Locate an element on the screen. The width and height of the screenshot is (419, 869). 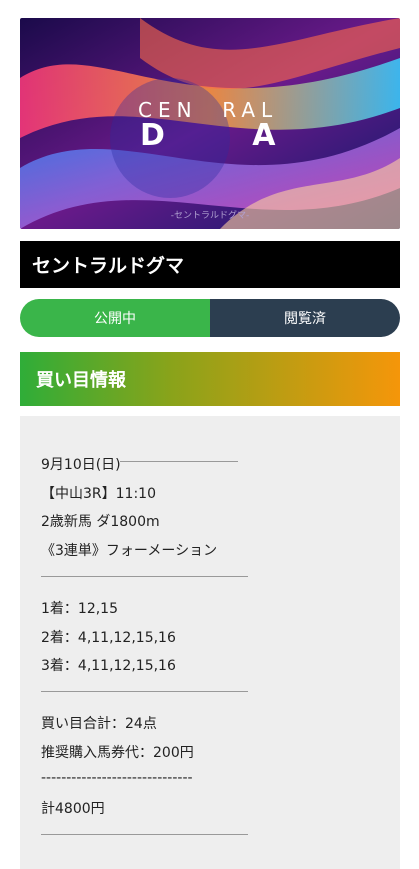
date-divider is located at coordinates (179, 461).